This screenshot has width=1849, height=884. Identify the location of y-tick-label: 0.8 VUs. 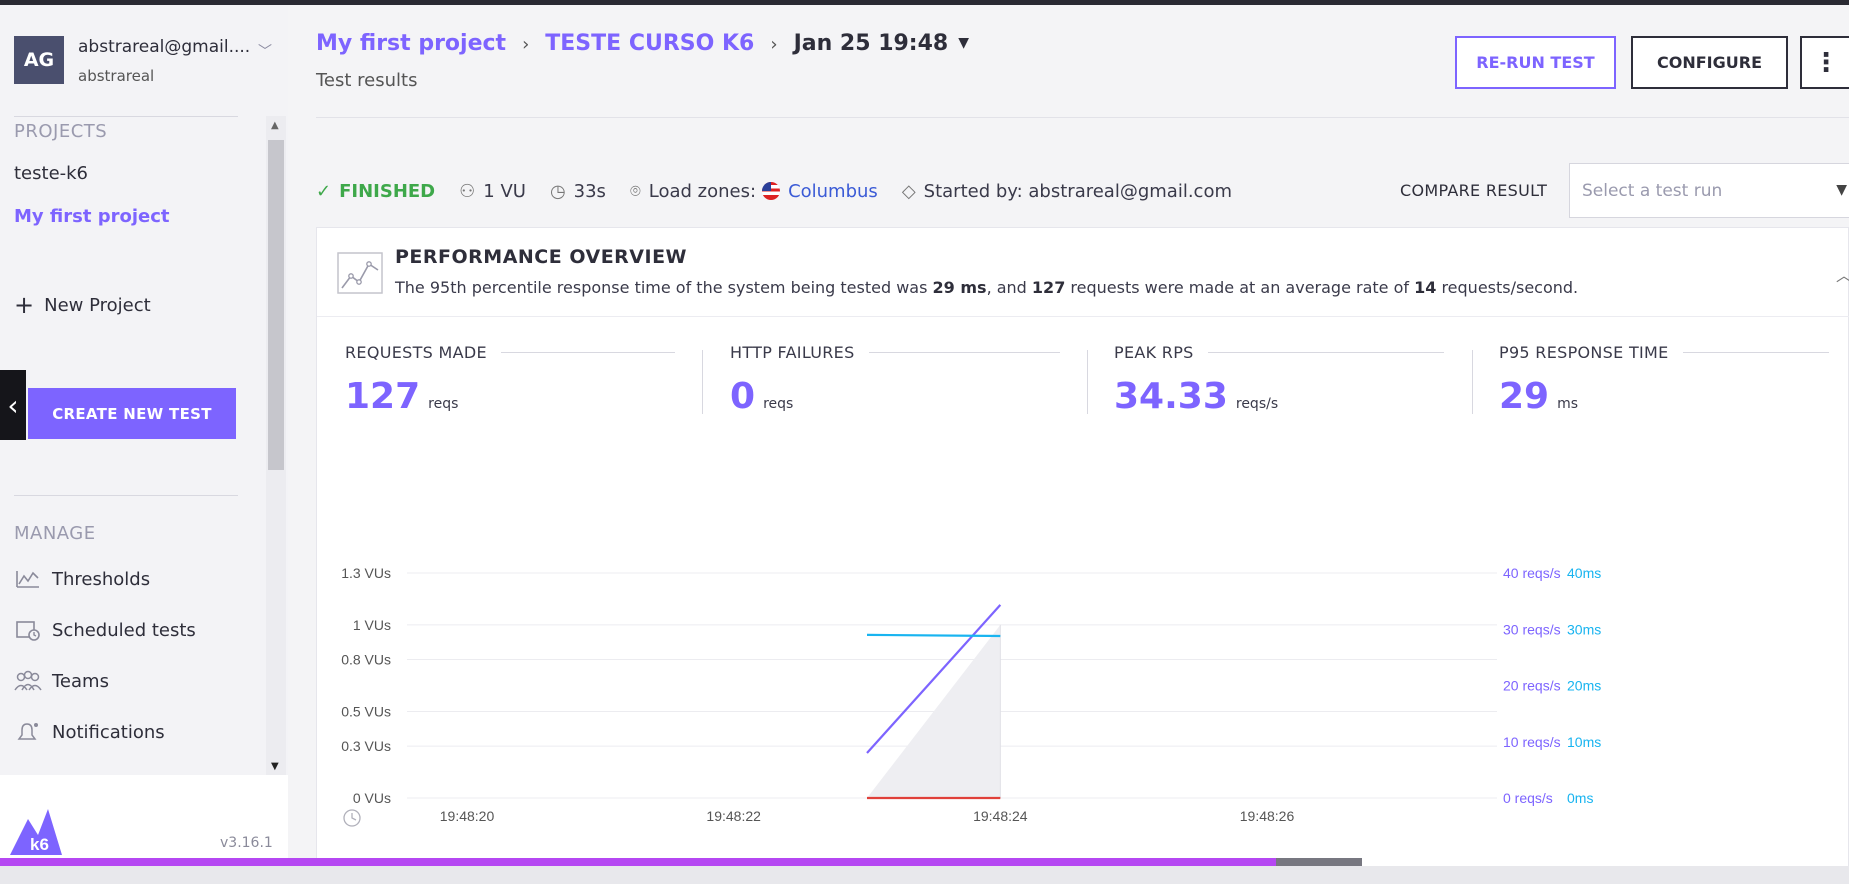
(366, 660).